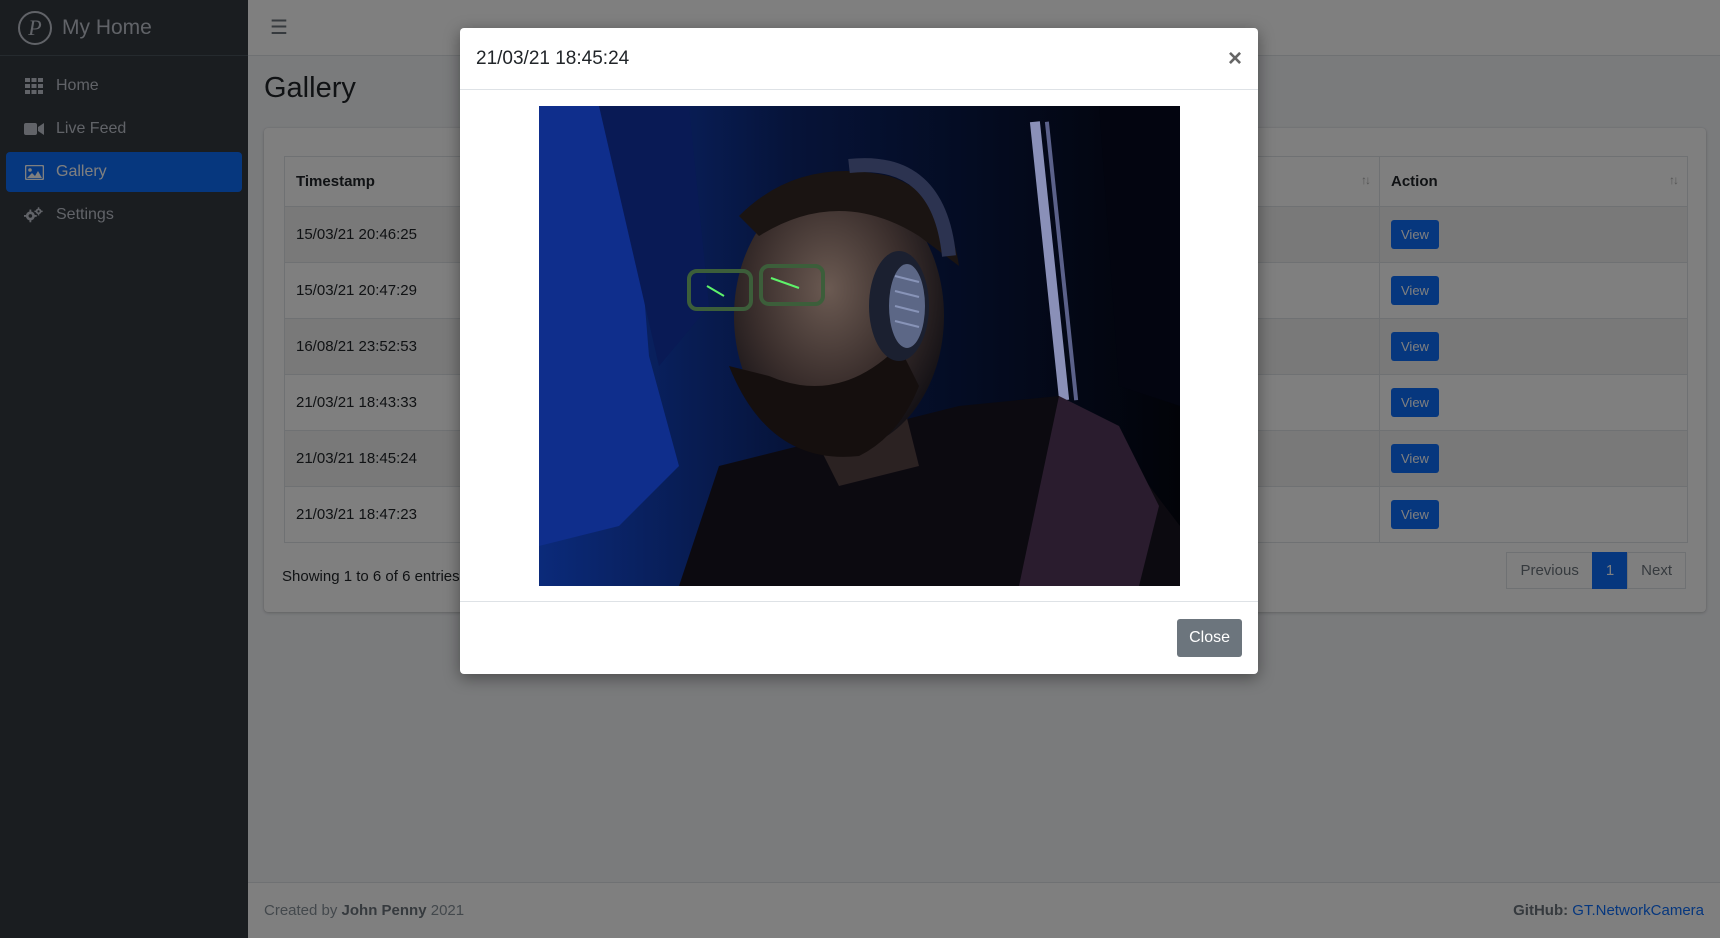 The height and width of the screenshot is (938, 1720). What do you see at coordinates (859, 638) in the screenshot?
I see `modal-footer: Close` at bounding box center [859, 638].